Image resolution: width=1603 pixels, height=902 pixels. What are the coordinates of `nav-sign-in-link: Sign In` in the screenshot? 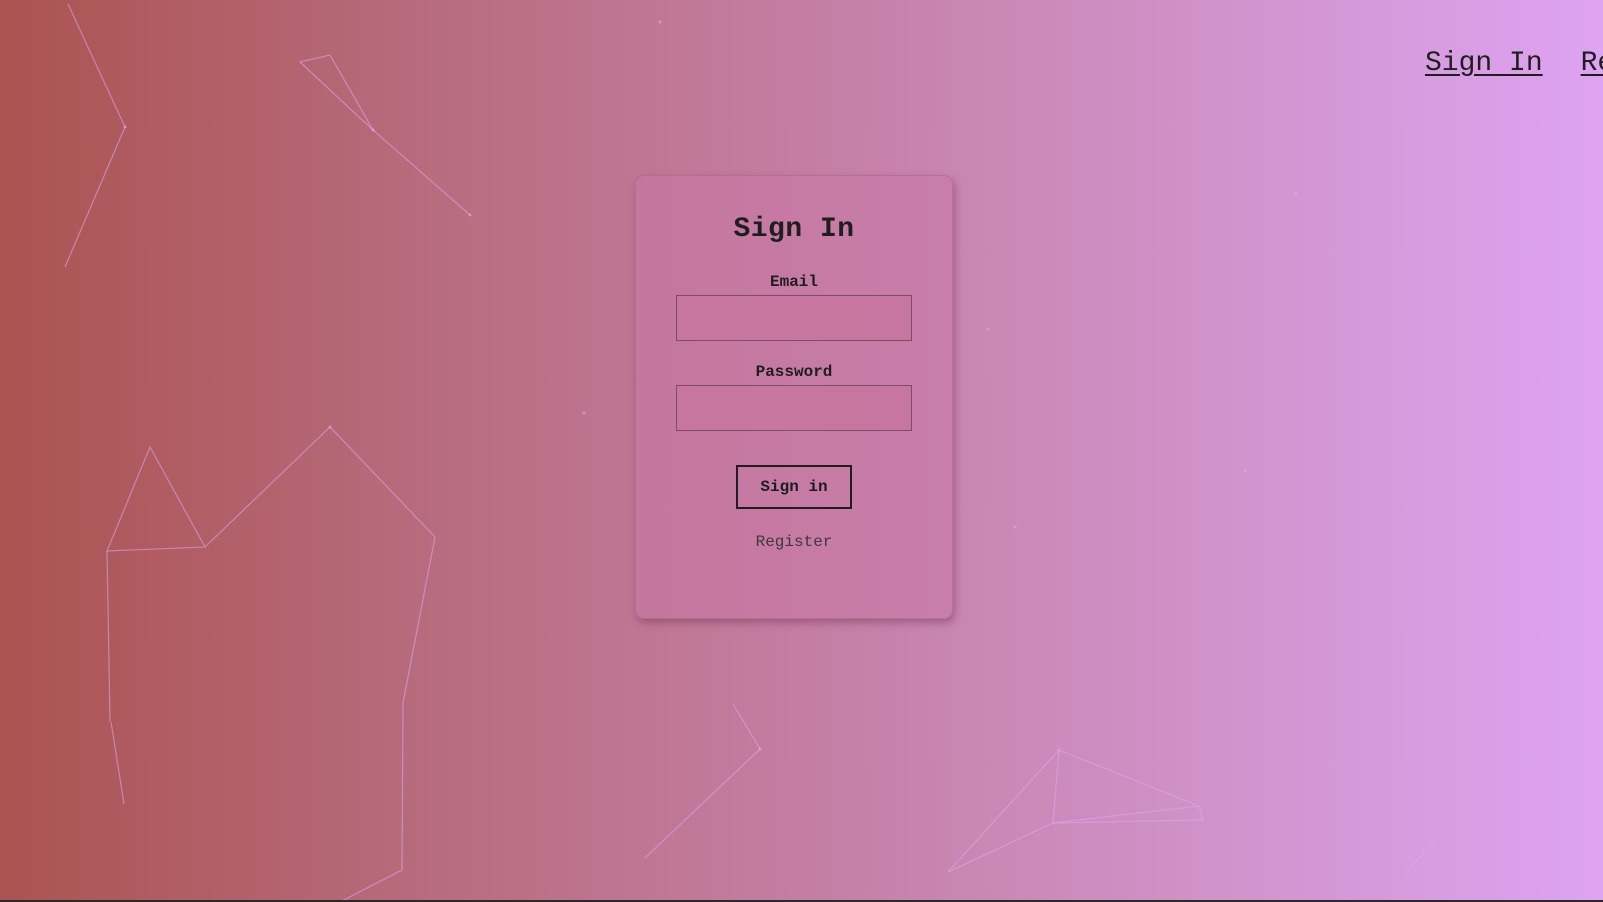 It's located at (1484, 63).